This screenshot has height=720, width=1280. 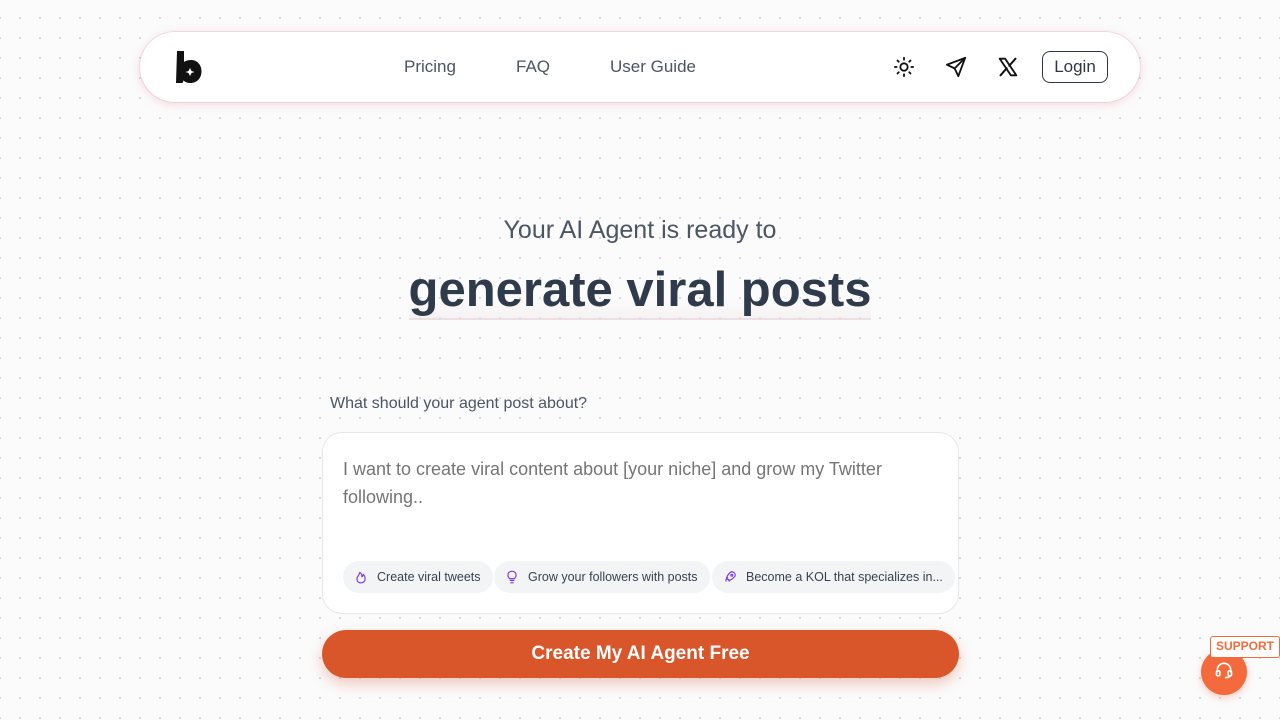 I want to click on brand-logo, so click(x=189, y=67).